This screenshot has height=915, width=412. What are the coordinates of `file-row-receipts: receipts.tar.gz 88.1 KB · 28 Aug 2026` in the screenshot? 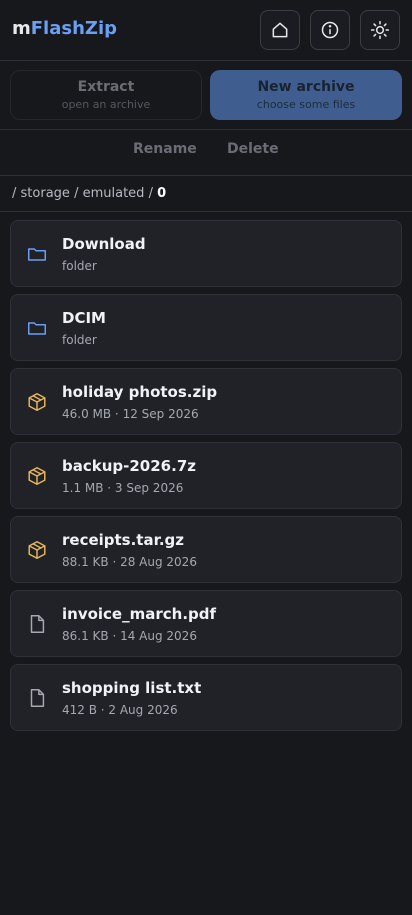 It's located at (206, 549).